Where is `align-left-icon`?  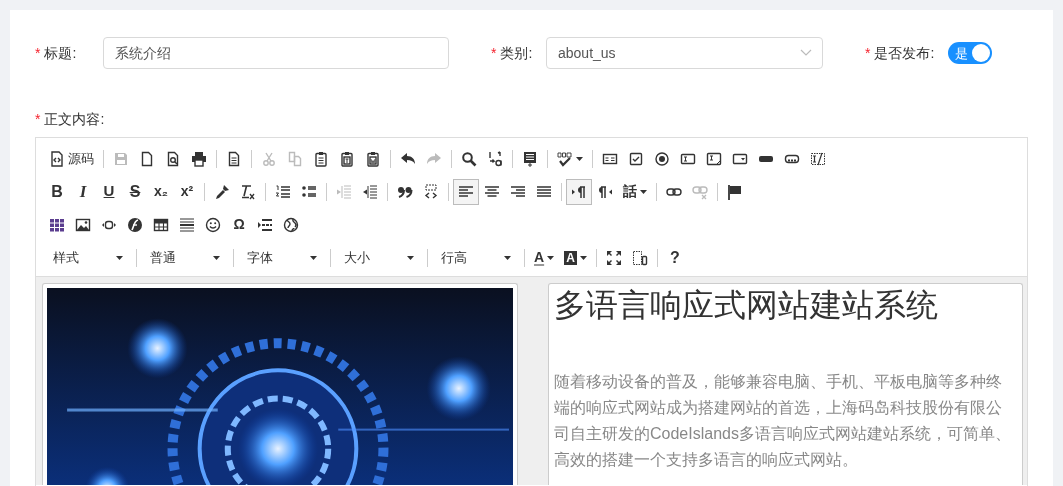
align-left-icon is located at coordinates (466, 191).